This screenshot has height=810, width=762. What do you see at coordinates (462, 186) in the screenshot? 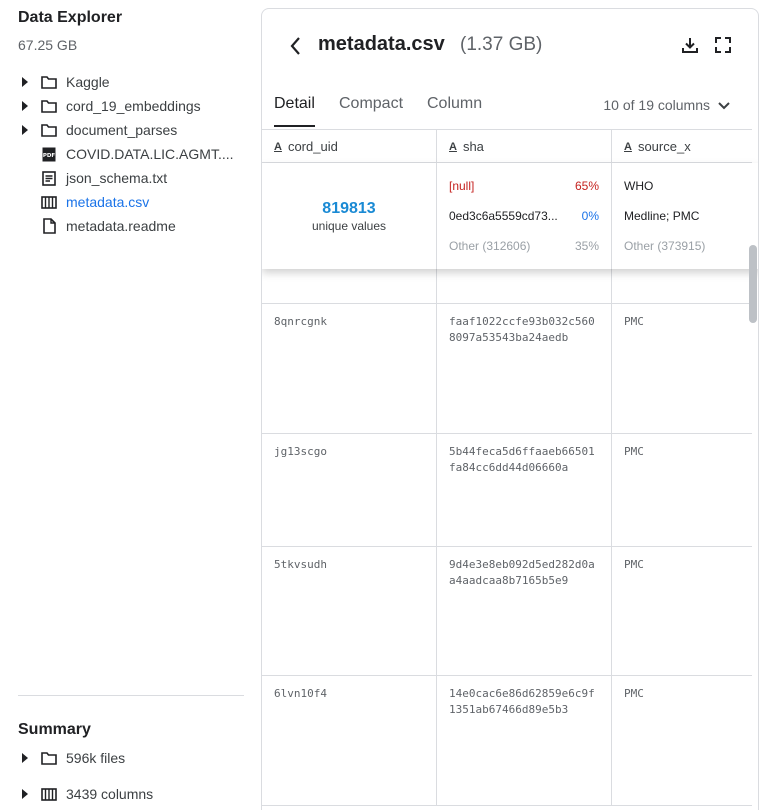
I see `null-label: [null]` at bounding box center [462, 186].